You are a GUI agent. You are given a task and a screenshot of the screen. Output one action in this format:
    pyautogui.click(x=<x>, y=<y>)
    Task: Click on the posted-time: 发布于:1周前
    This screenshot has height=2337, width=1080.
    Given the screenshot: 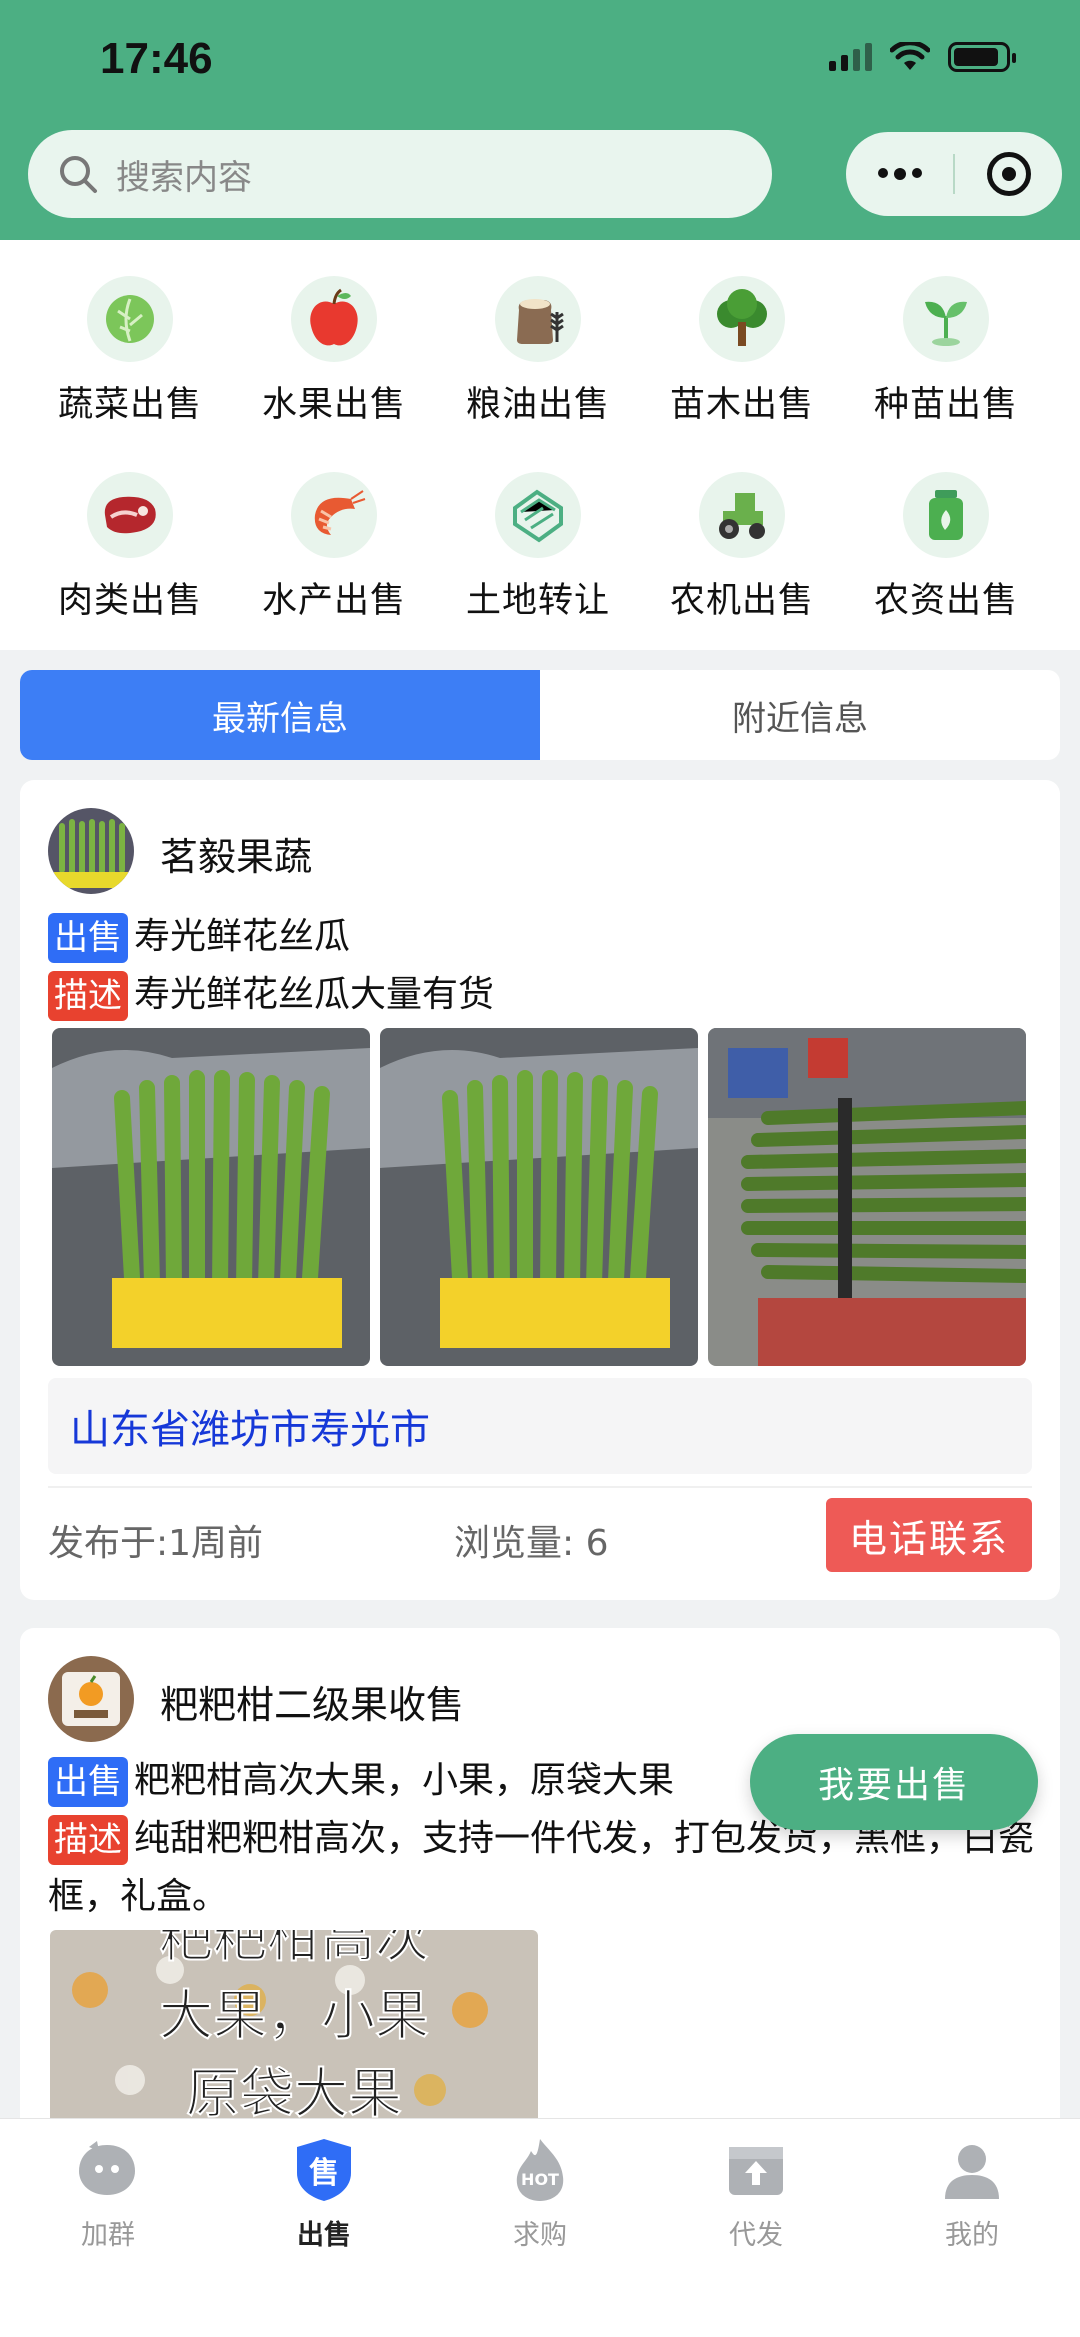 What is the action you would take?
    pyautogui.click(x=156, y=1543)
    